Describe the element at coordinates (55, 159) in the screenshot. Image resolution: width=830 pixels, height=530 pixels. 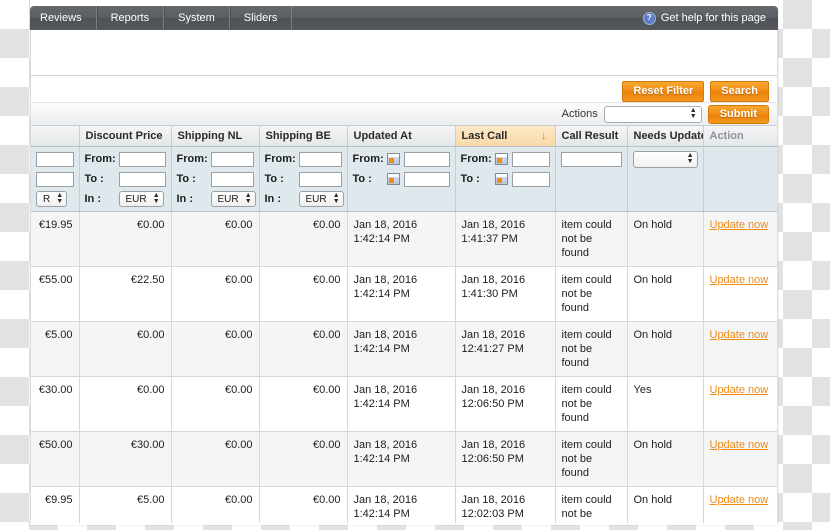
I see `filter-price-from-input` at that location.